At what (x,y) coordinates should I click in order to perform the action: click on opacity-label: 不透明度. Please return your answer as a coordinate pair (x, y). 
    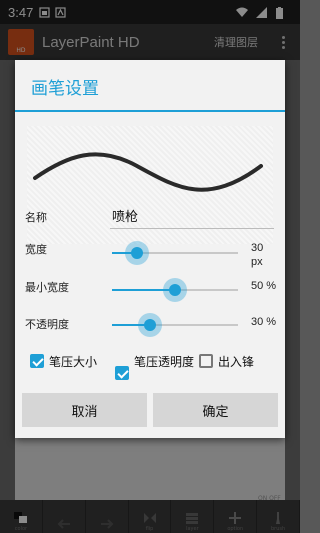
    Looking at the image, I should click on (47, 324).